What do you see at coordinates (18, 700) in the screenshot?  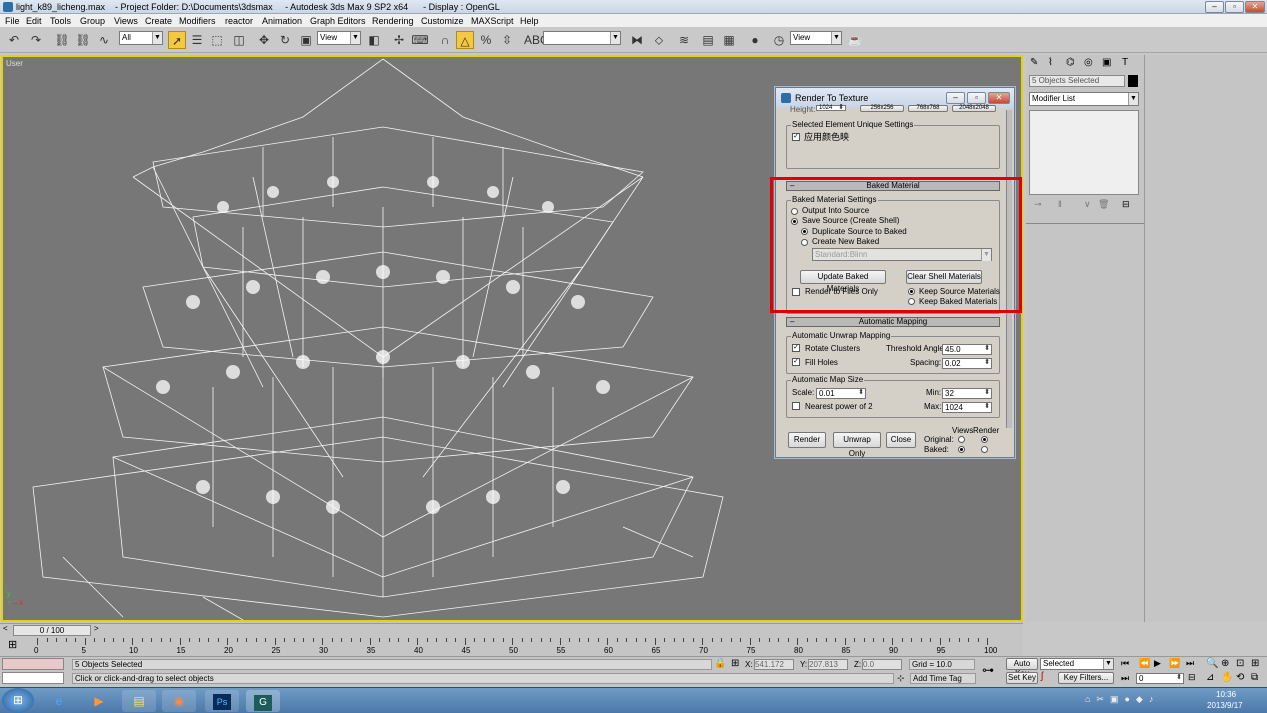 I see `start-button: ⊞` at bounding box center [18, 700].